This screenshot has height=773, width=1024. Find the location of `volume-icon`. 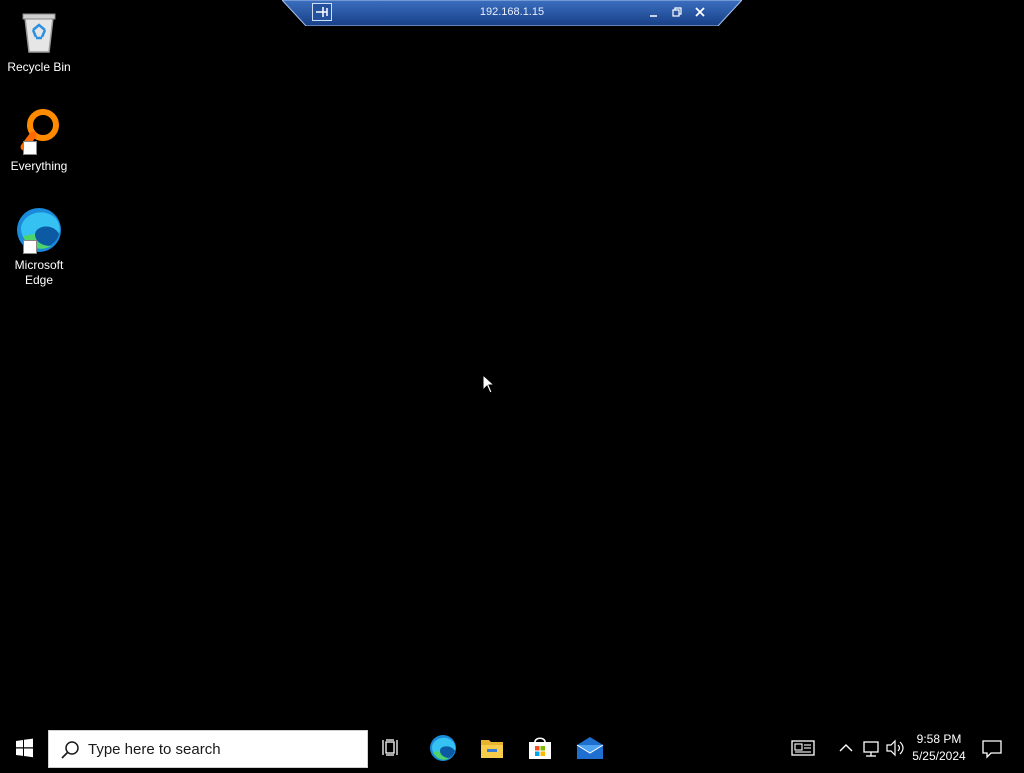

volume-icon is located at coordinates (895, 748).